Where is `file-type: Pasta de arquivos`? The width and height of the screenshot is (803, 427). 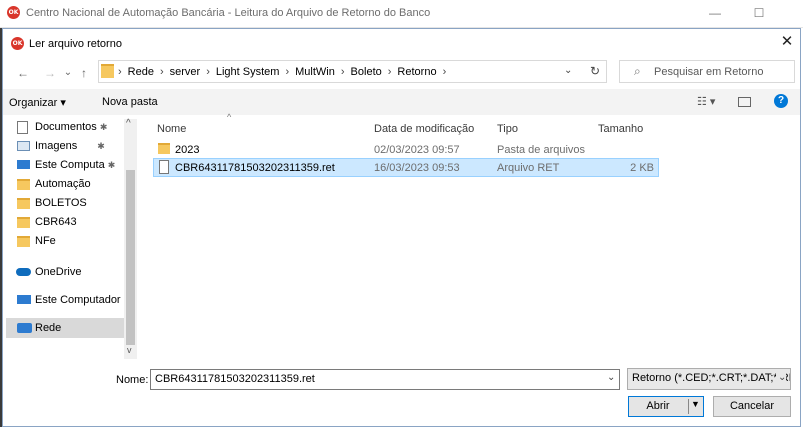
file-type: Pasta de arquivos is located at coordinates (541, 150).